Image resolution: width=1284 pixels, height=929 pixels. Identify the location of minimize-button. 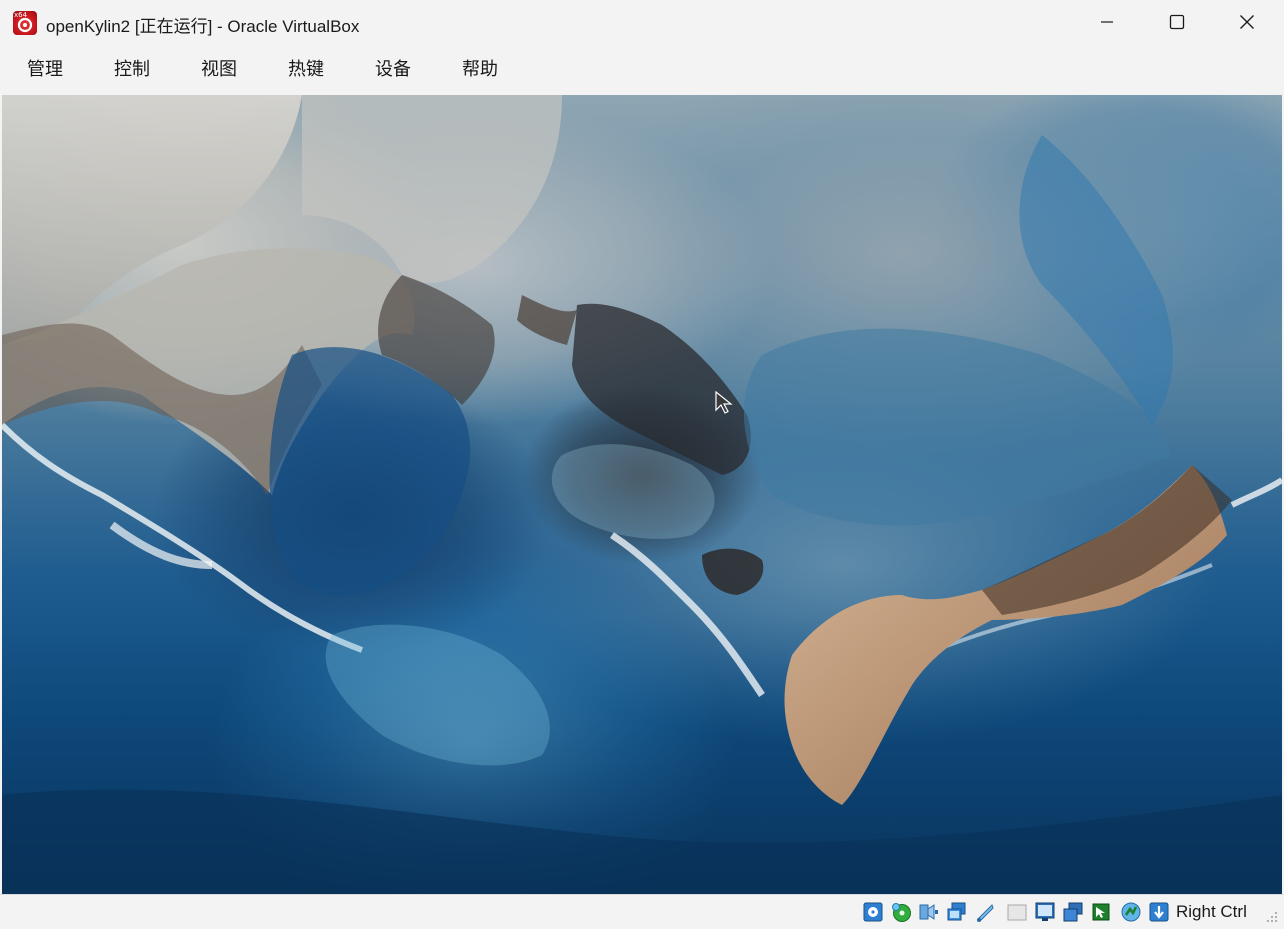
(1107, 22).